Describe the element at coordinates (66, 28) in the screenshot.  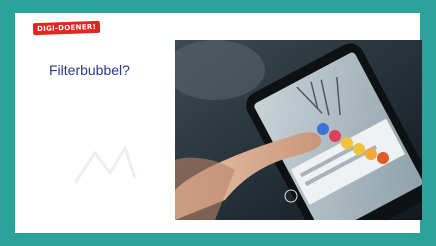
I see `digi-doener-badge: DIGI-DOENER!` at that location.